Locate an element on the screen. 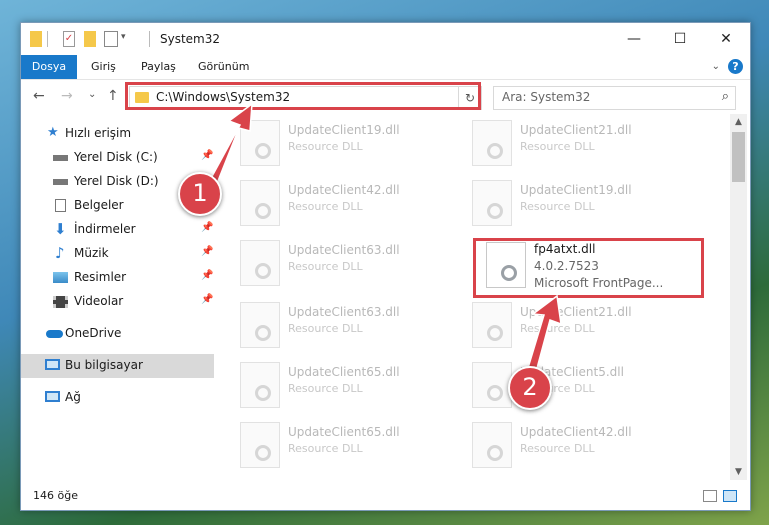  status-bar: 146 öğe is located at coordinates (385, 497).